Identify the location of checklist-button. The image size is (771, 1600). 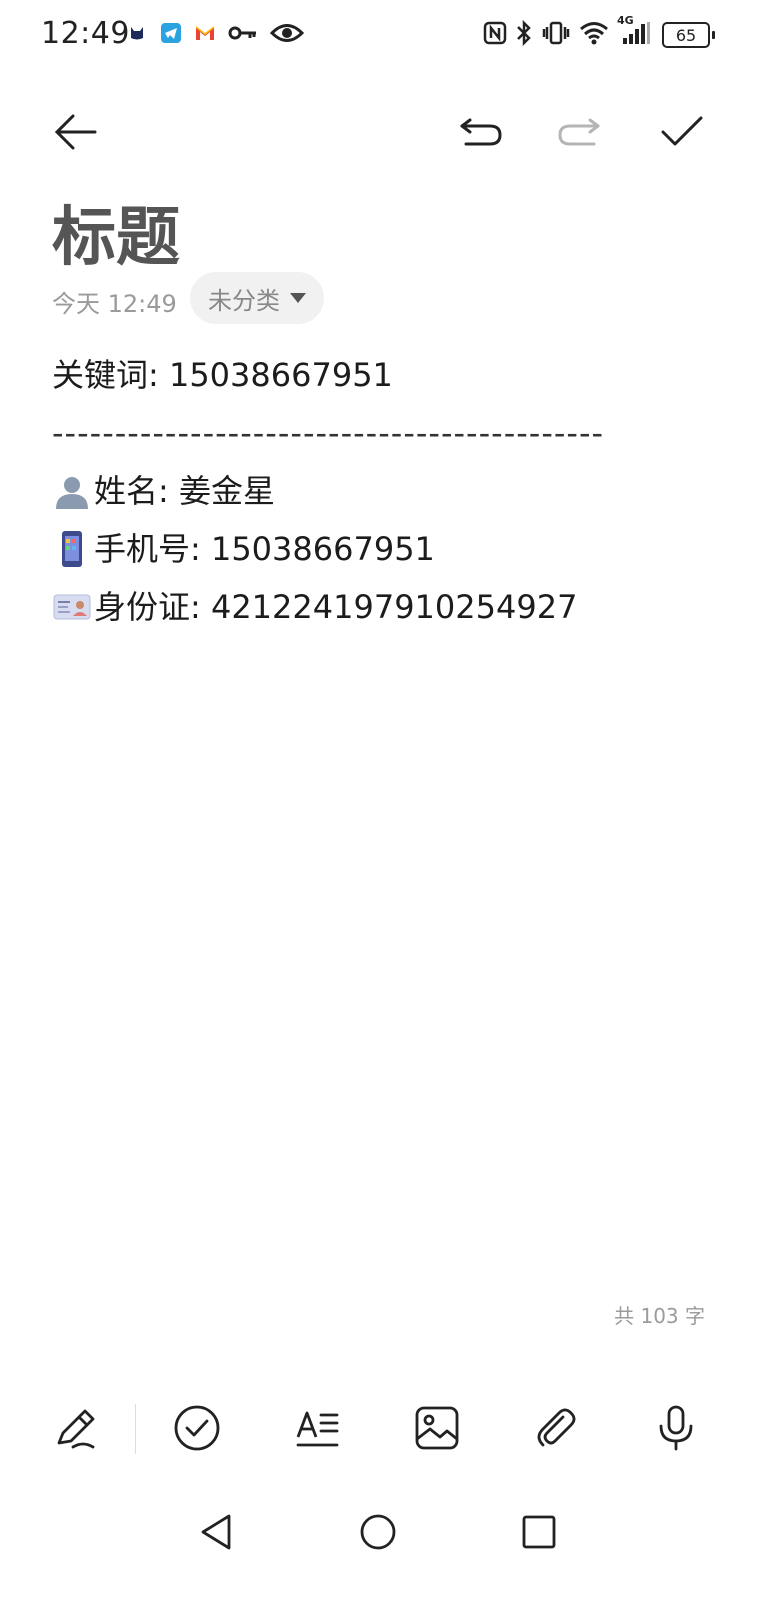
(197, 1428).